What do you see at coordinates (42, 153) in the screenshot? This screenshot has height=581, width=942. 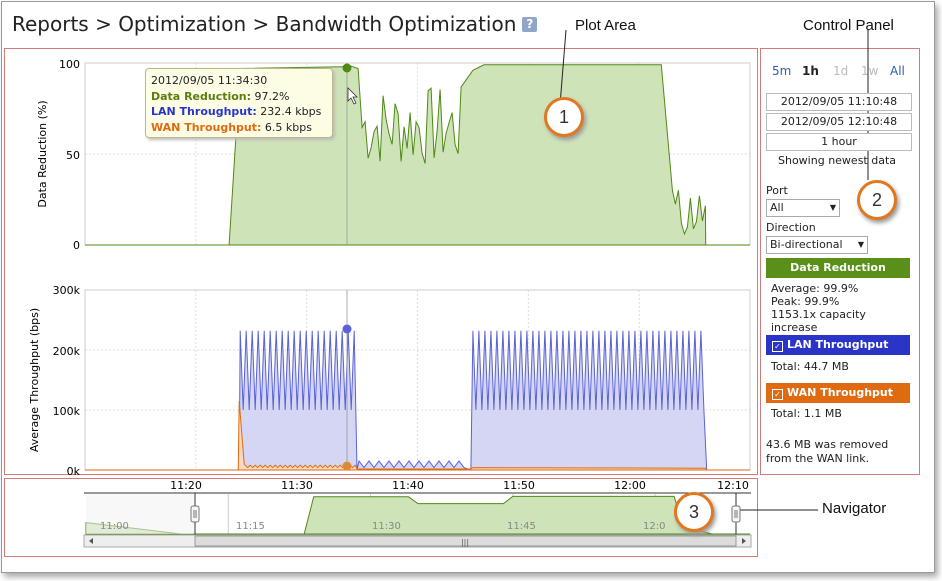 I see `dr-ylabel: Data Reduction (%)` at bounding box center [42, 153].